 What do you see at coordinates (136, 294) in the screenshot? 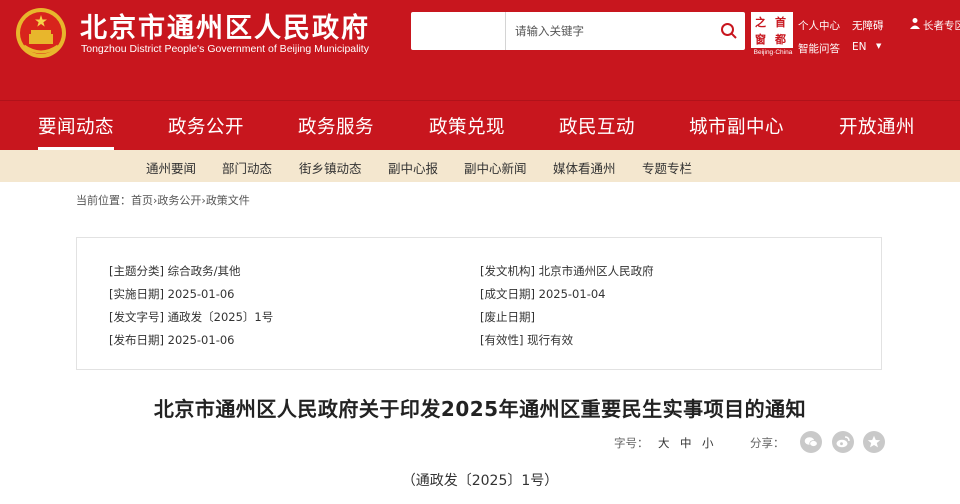
I see `info-label: [实施日期]` at bounding box center [136, 294].